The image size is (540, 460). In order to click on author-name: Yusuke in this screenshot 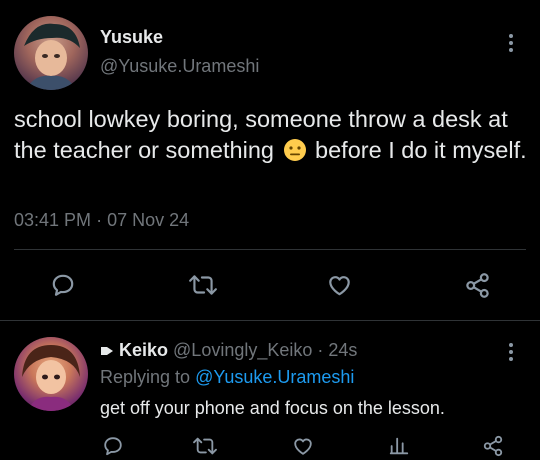, I will do `click(131, 37)`.